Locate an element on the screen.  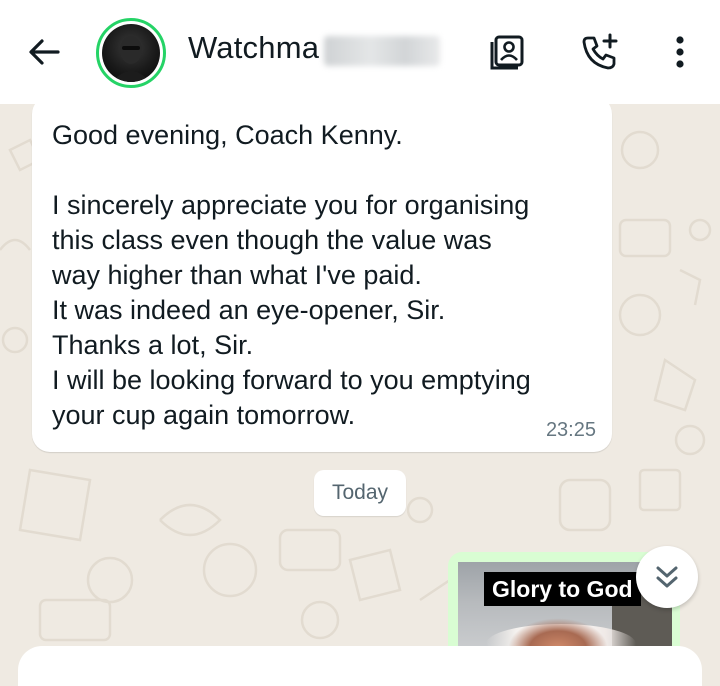
more-options-icon is located at coordinates (680, 52).